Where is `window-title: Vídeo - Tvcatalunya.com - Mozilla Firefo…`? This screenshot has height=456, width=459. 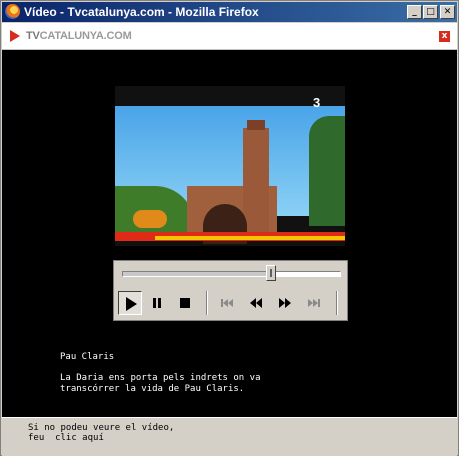
window-title: Vídeo - Tvcatalunya.com - Mozilla Firefo… is located at coordinates (141, 12).